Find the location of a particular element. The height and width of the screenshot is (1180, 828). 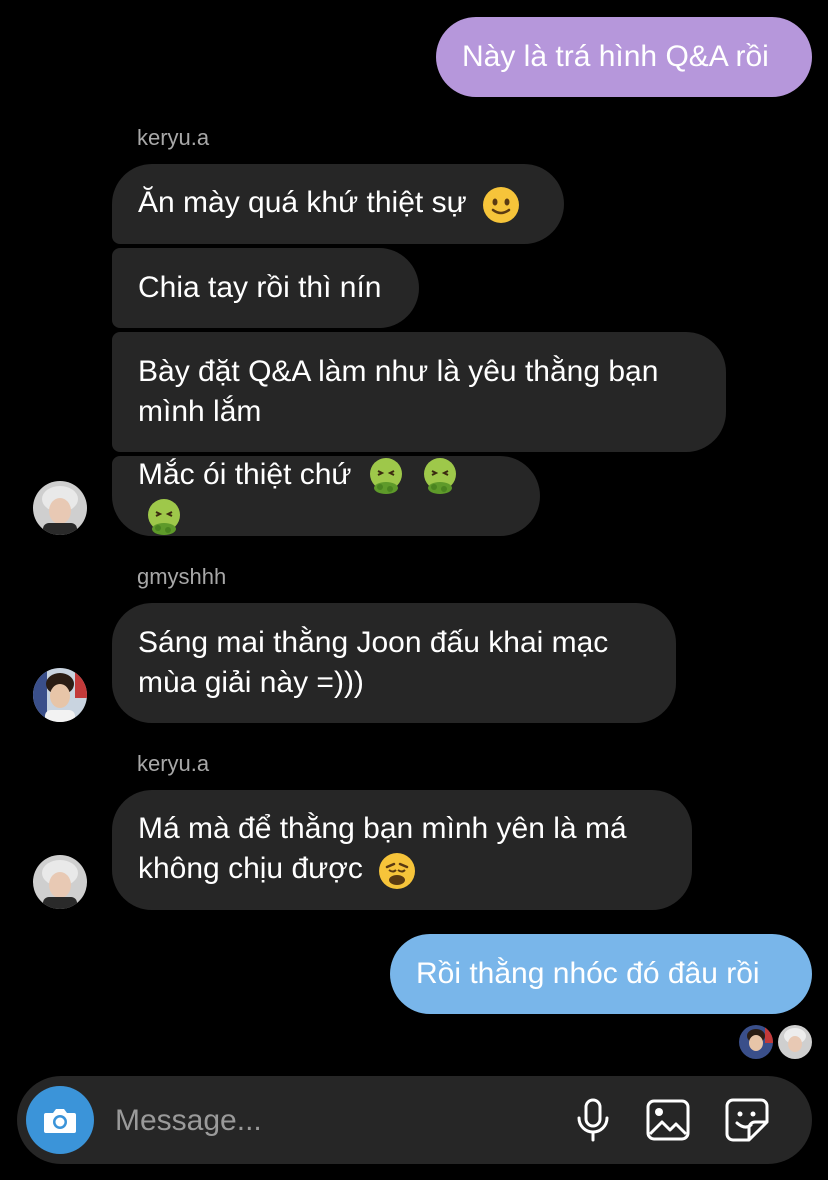

camera-icon is located at coordinates (60, 1121).